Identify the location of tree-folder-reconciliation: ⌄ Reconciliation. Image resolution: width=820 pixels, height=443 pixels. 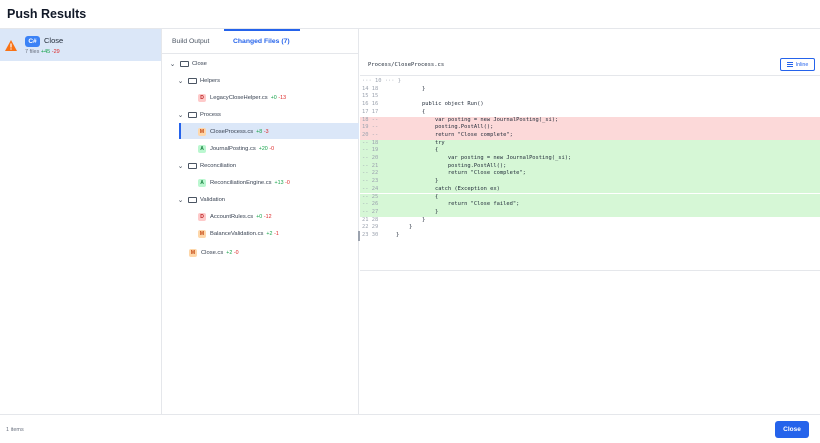
(206, 165).